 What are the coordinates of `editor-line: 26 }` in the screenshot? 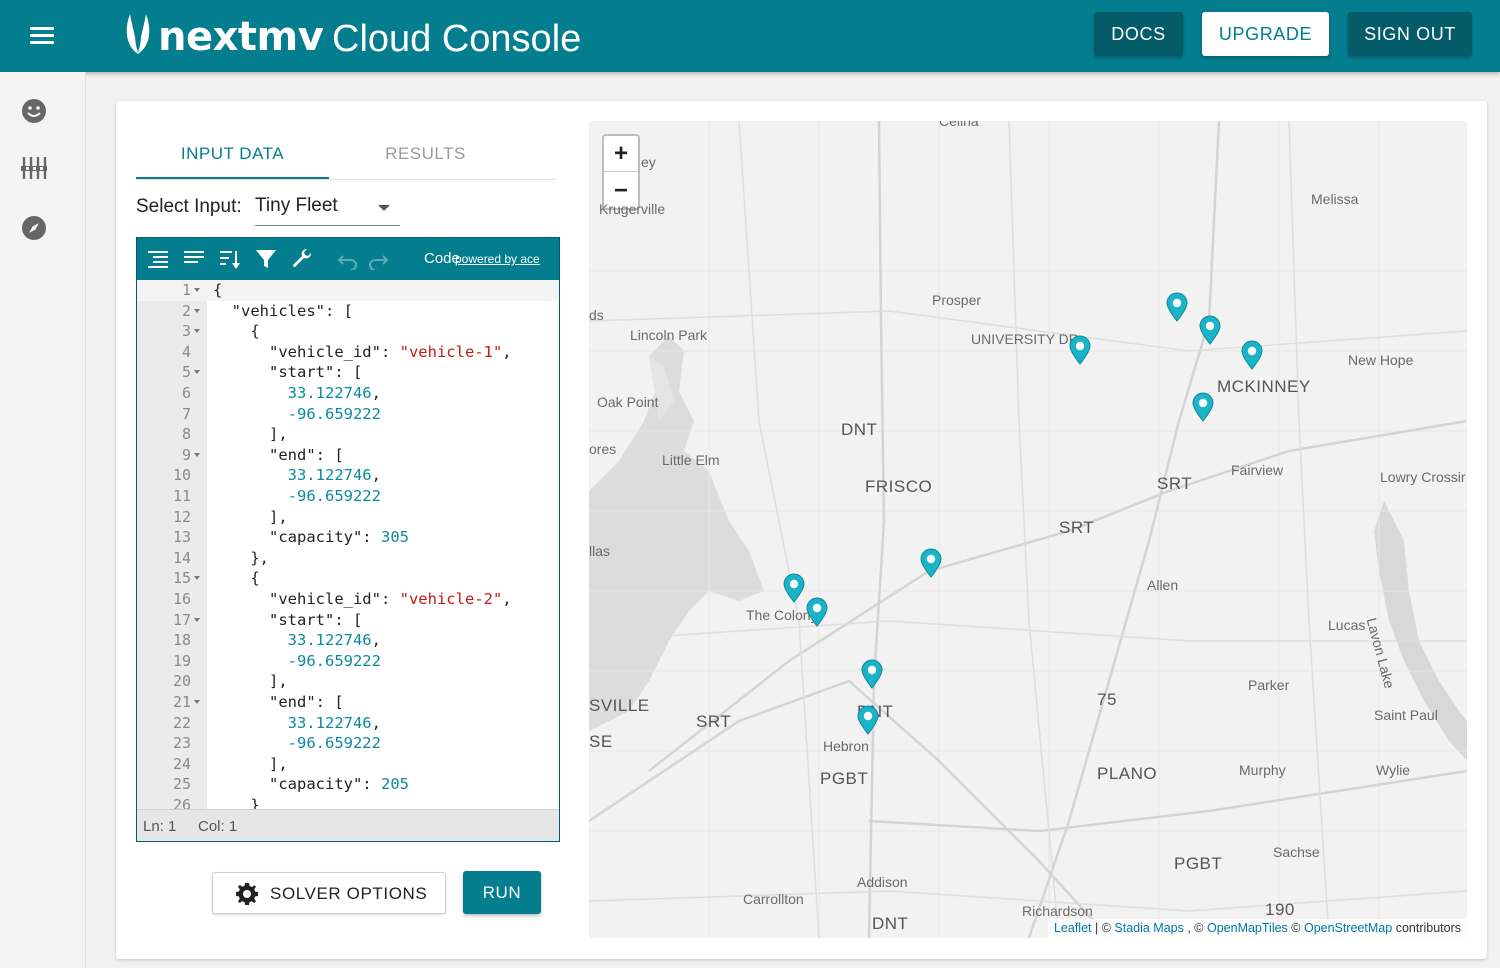 It's located at (348, 802).